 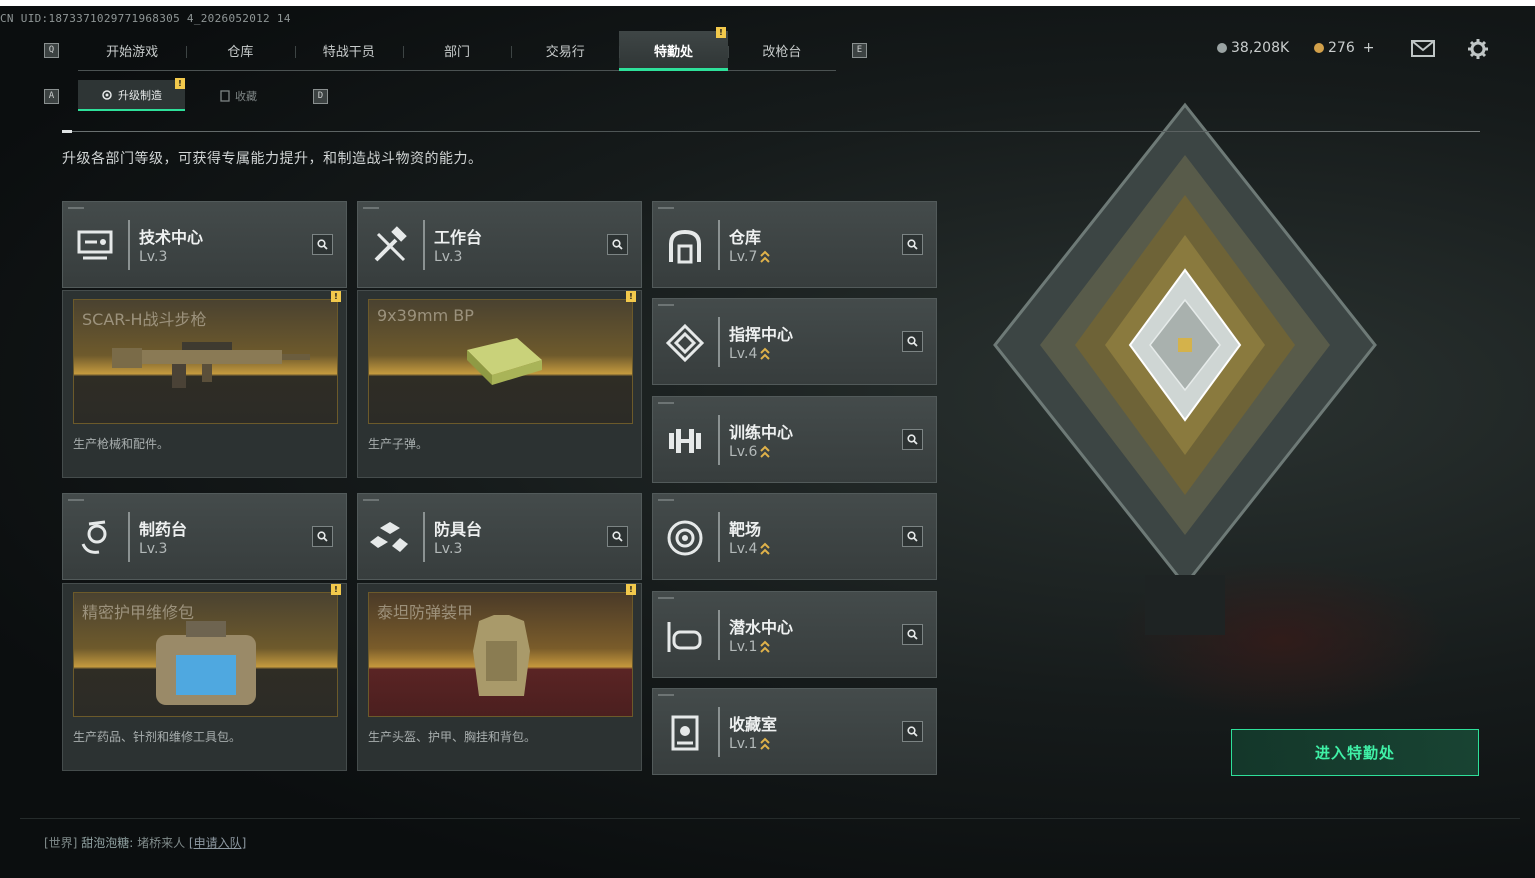 I want to click on subtab-upgrade-craft: 升级制造, so click(x=131, y=95).